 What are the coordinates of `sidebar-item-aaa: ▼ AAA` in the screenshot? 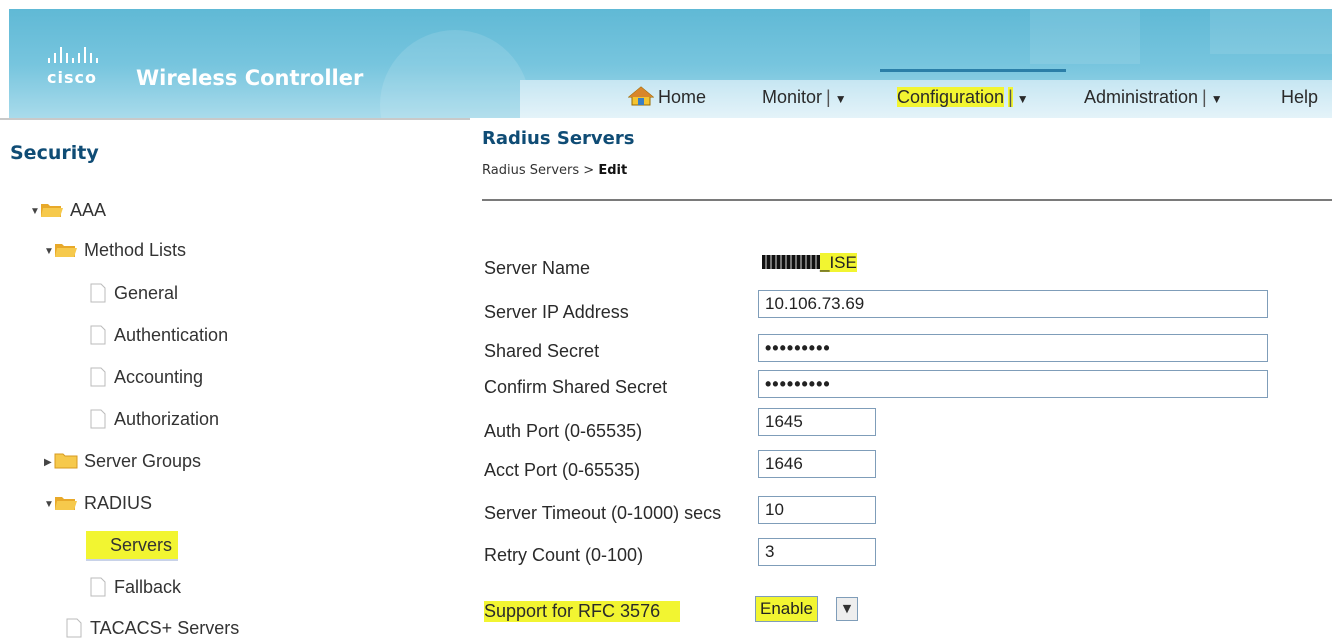 It's located at (68, 210).